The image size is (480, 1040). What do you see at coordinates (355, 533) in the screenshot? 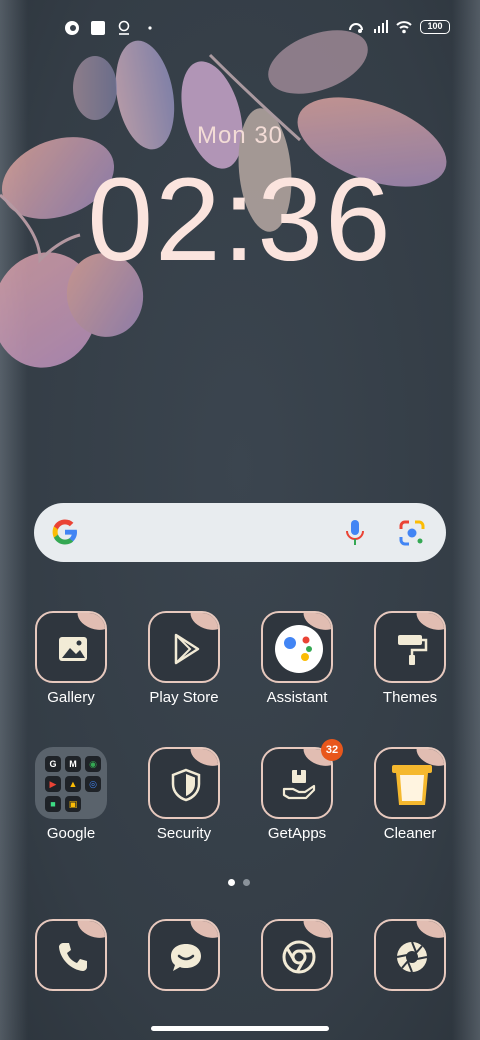
I see `microphone-icon` at bounding box center [355, 533].